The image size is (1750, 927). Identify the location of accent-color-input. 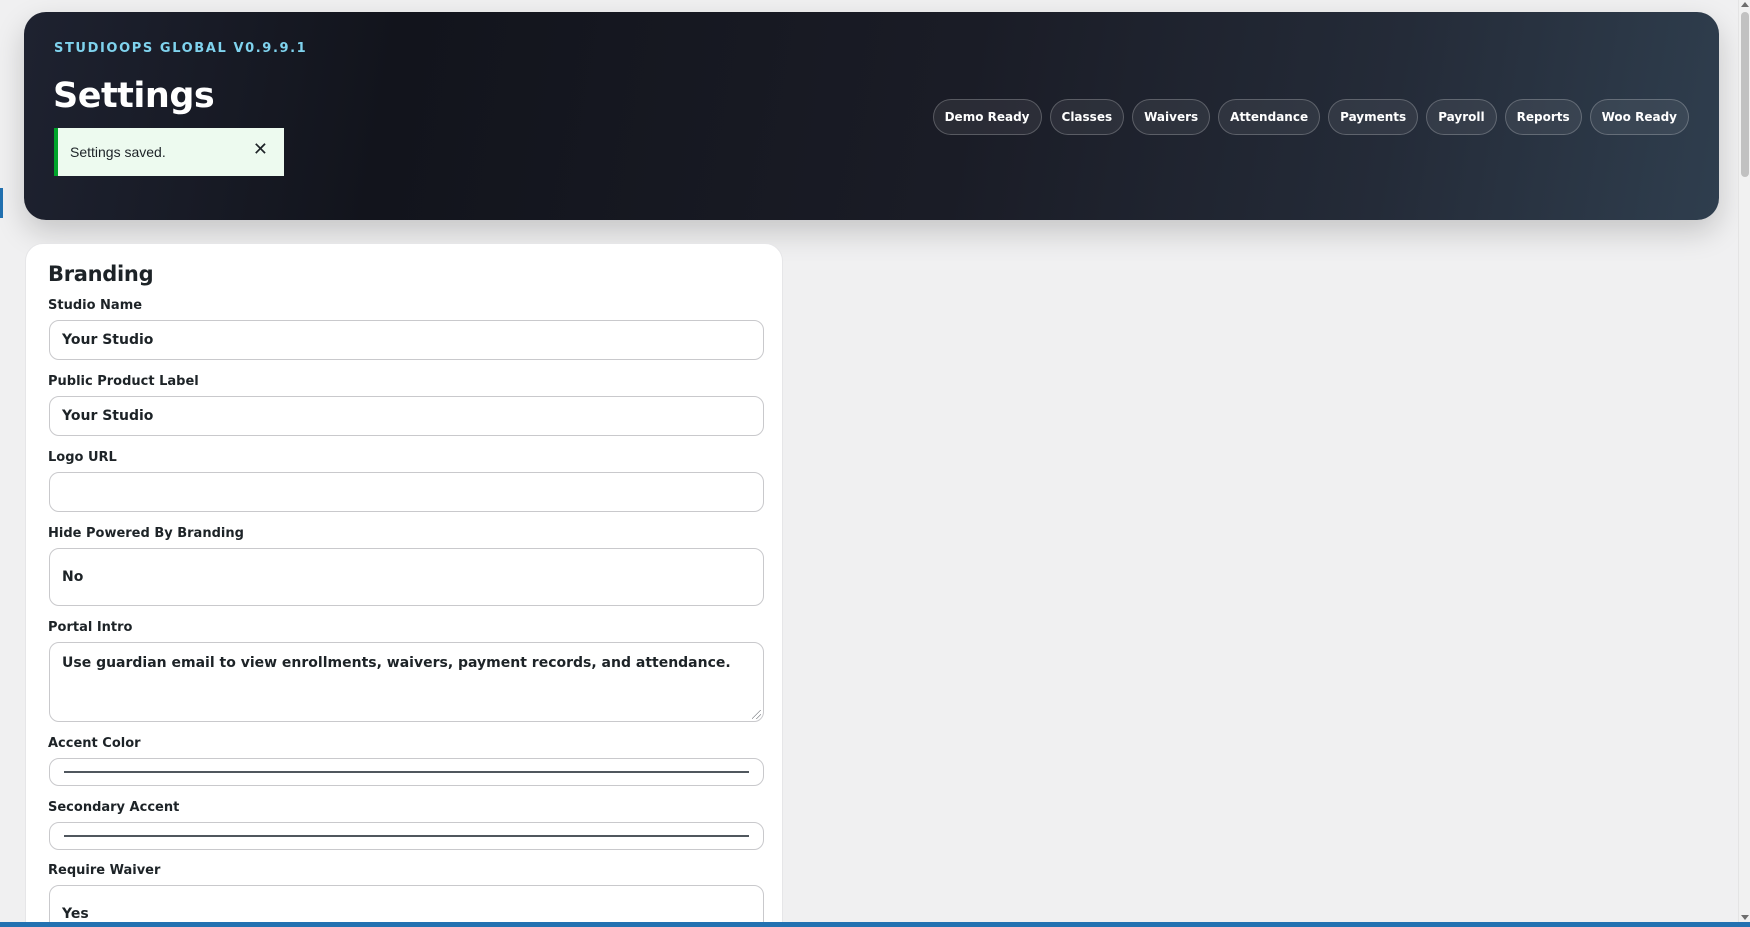
(406, 772).